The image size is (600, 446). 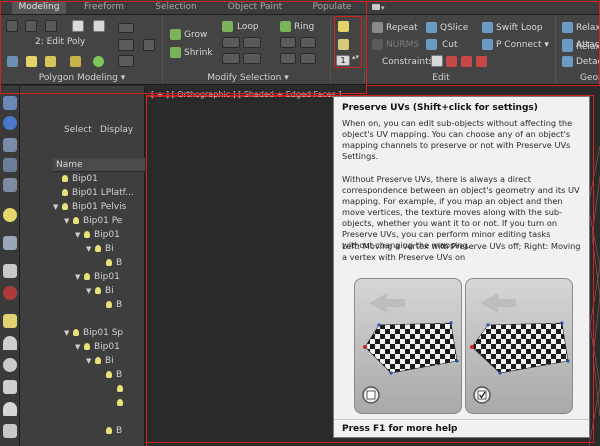 I want to click on tab-freeform: Freeform, so click(x=104, y=7).